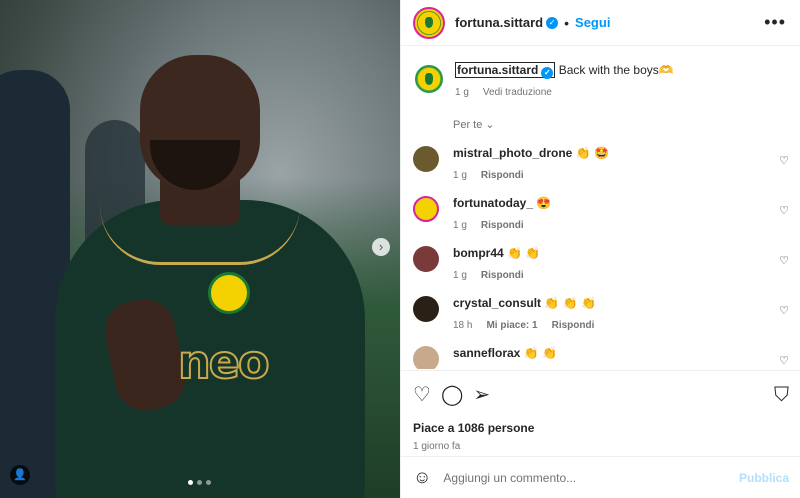 The width and height of the screenshot is (800, 498). What do you see at coordinates (544, 203) in the screenshot?
I see `comment-text: 😍` at bounding box center [544, 203].